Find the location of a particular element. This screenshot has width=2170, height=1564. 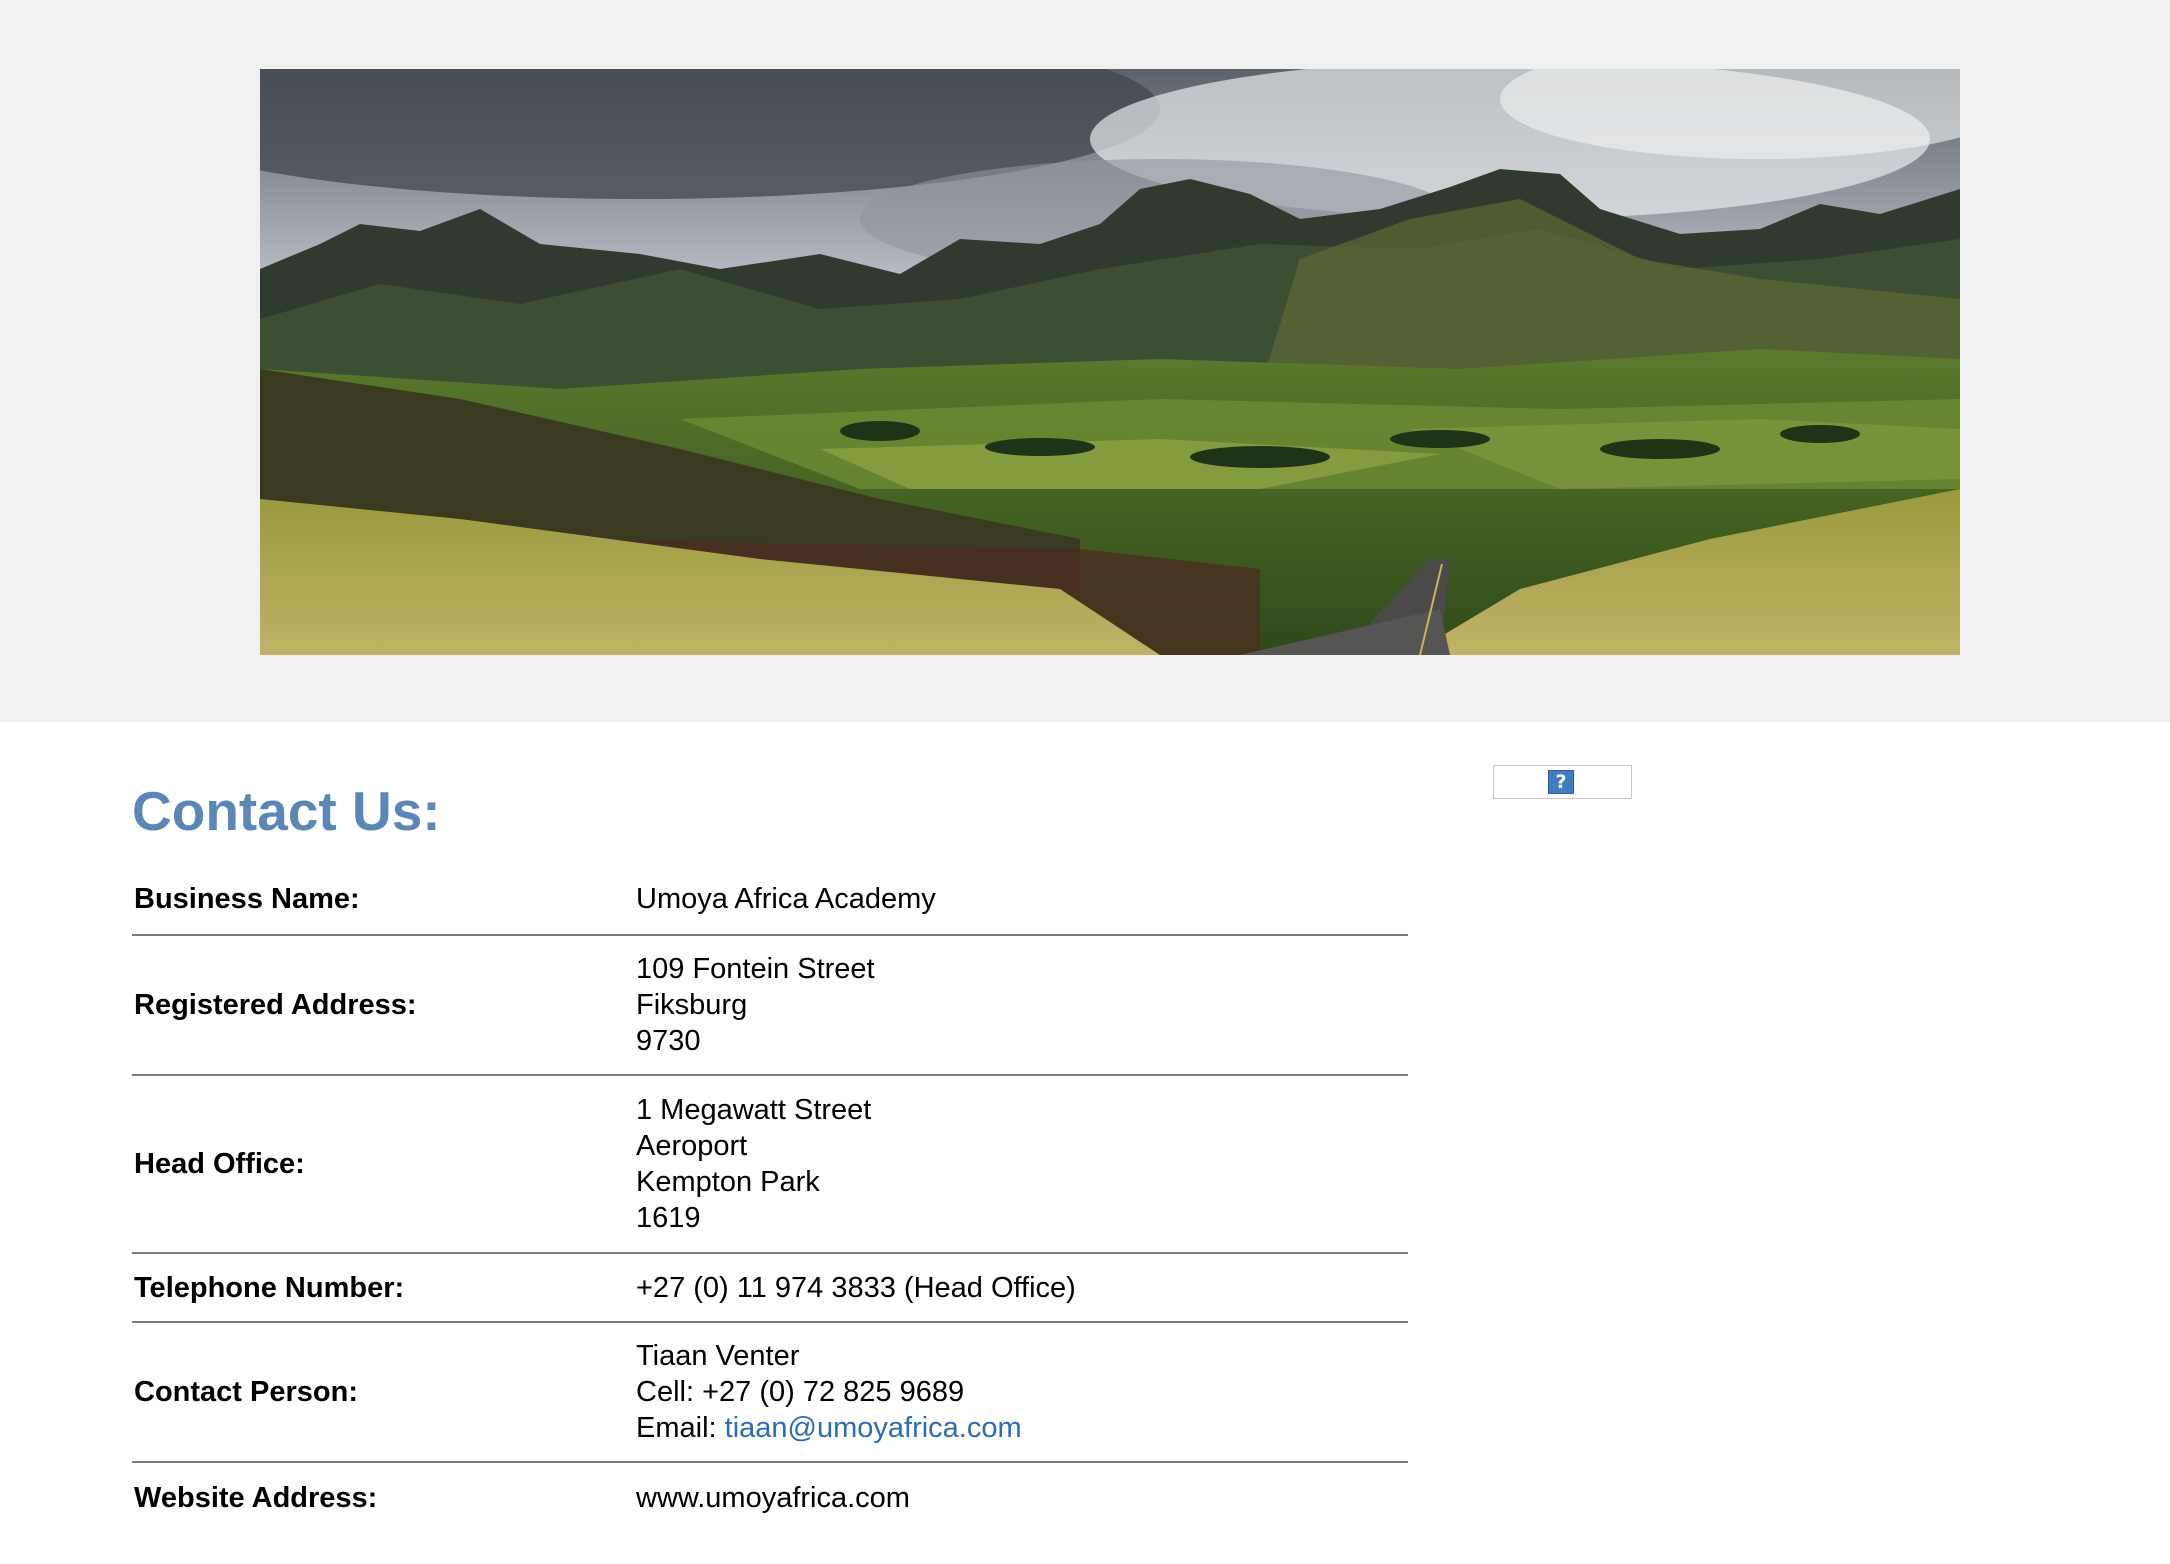

business-name-value: Umoya Africa Academy is located at coordinates (1022, 899).